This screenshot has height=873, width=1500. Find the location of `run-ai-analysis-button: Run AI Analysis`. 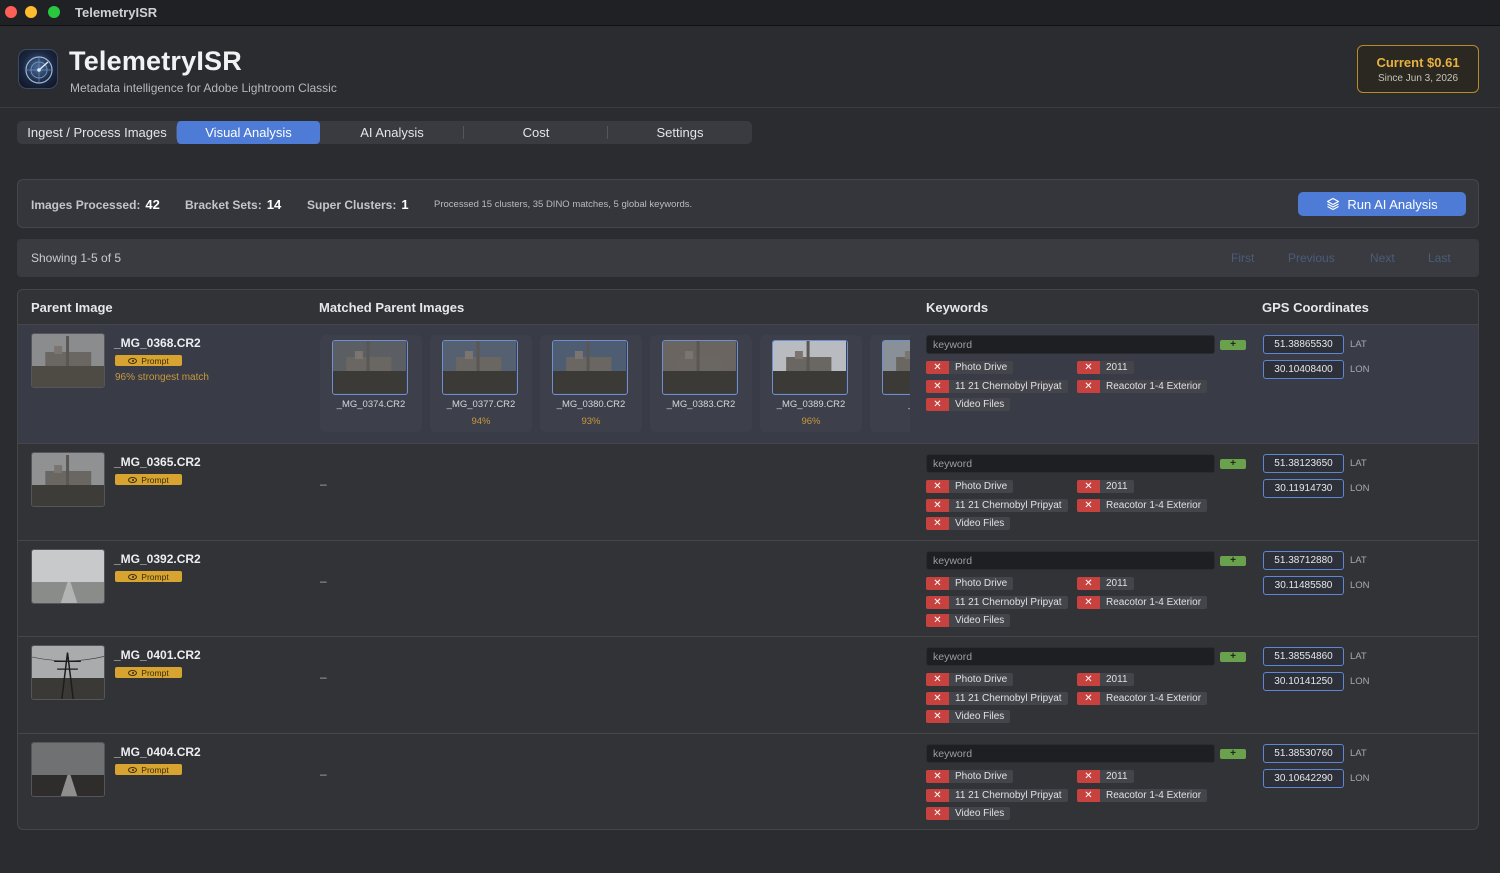

run-ai-analysis-button: Run AI Analysis is located at coordinates (1382, 204).